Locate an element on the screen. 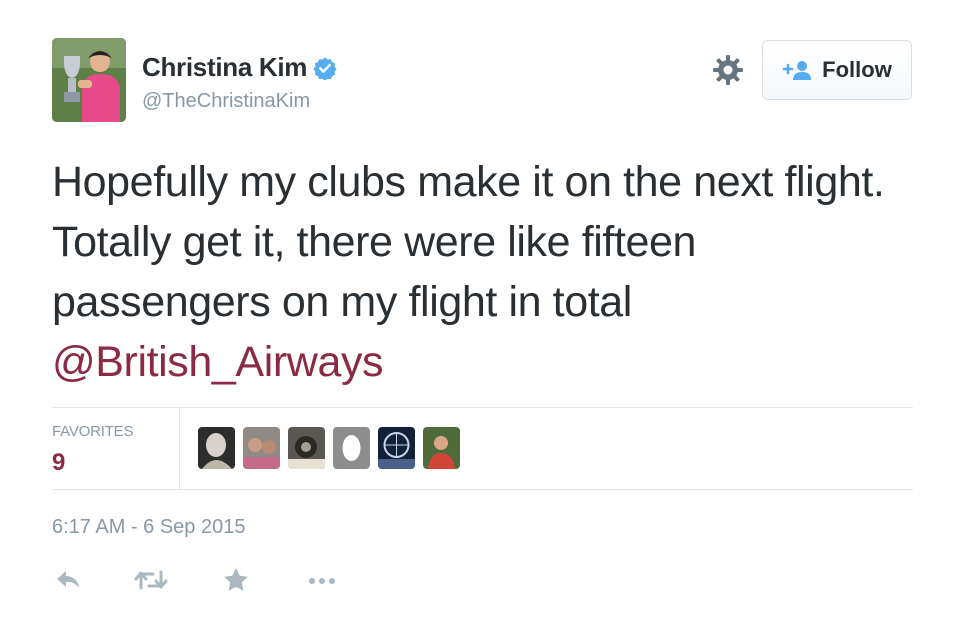  follow-button: Follow is located at coordinates (837, 70).